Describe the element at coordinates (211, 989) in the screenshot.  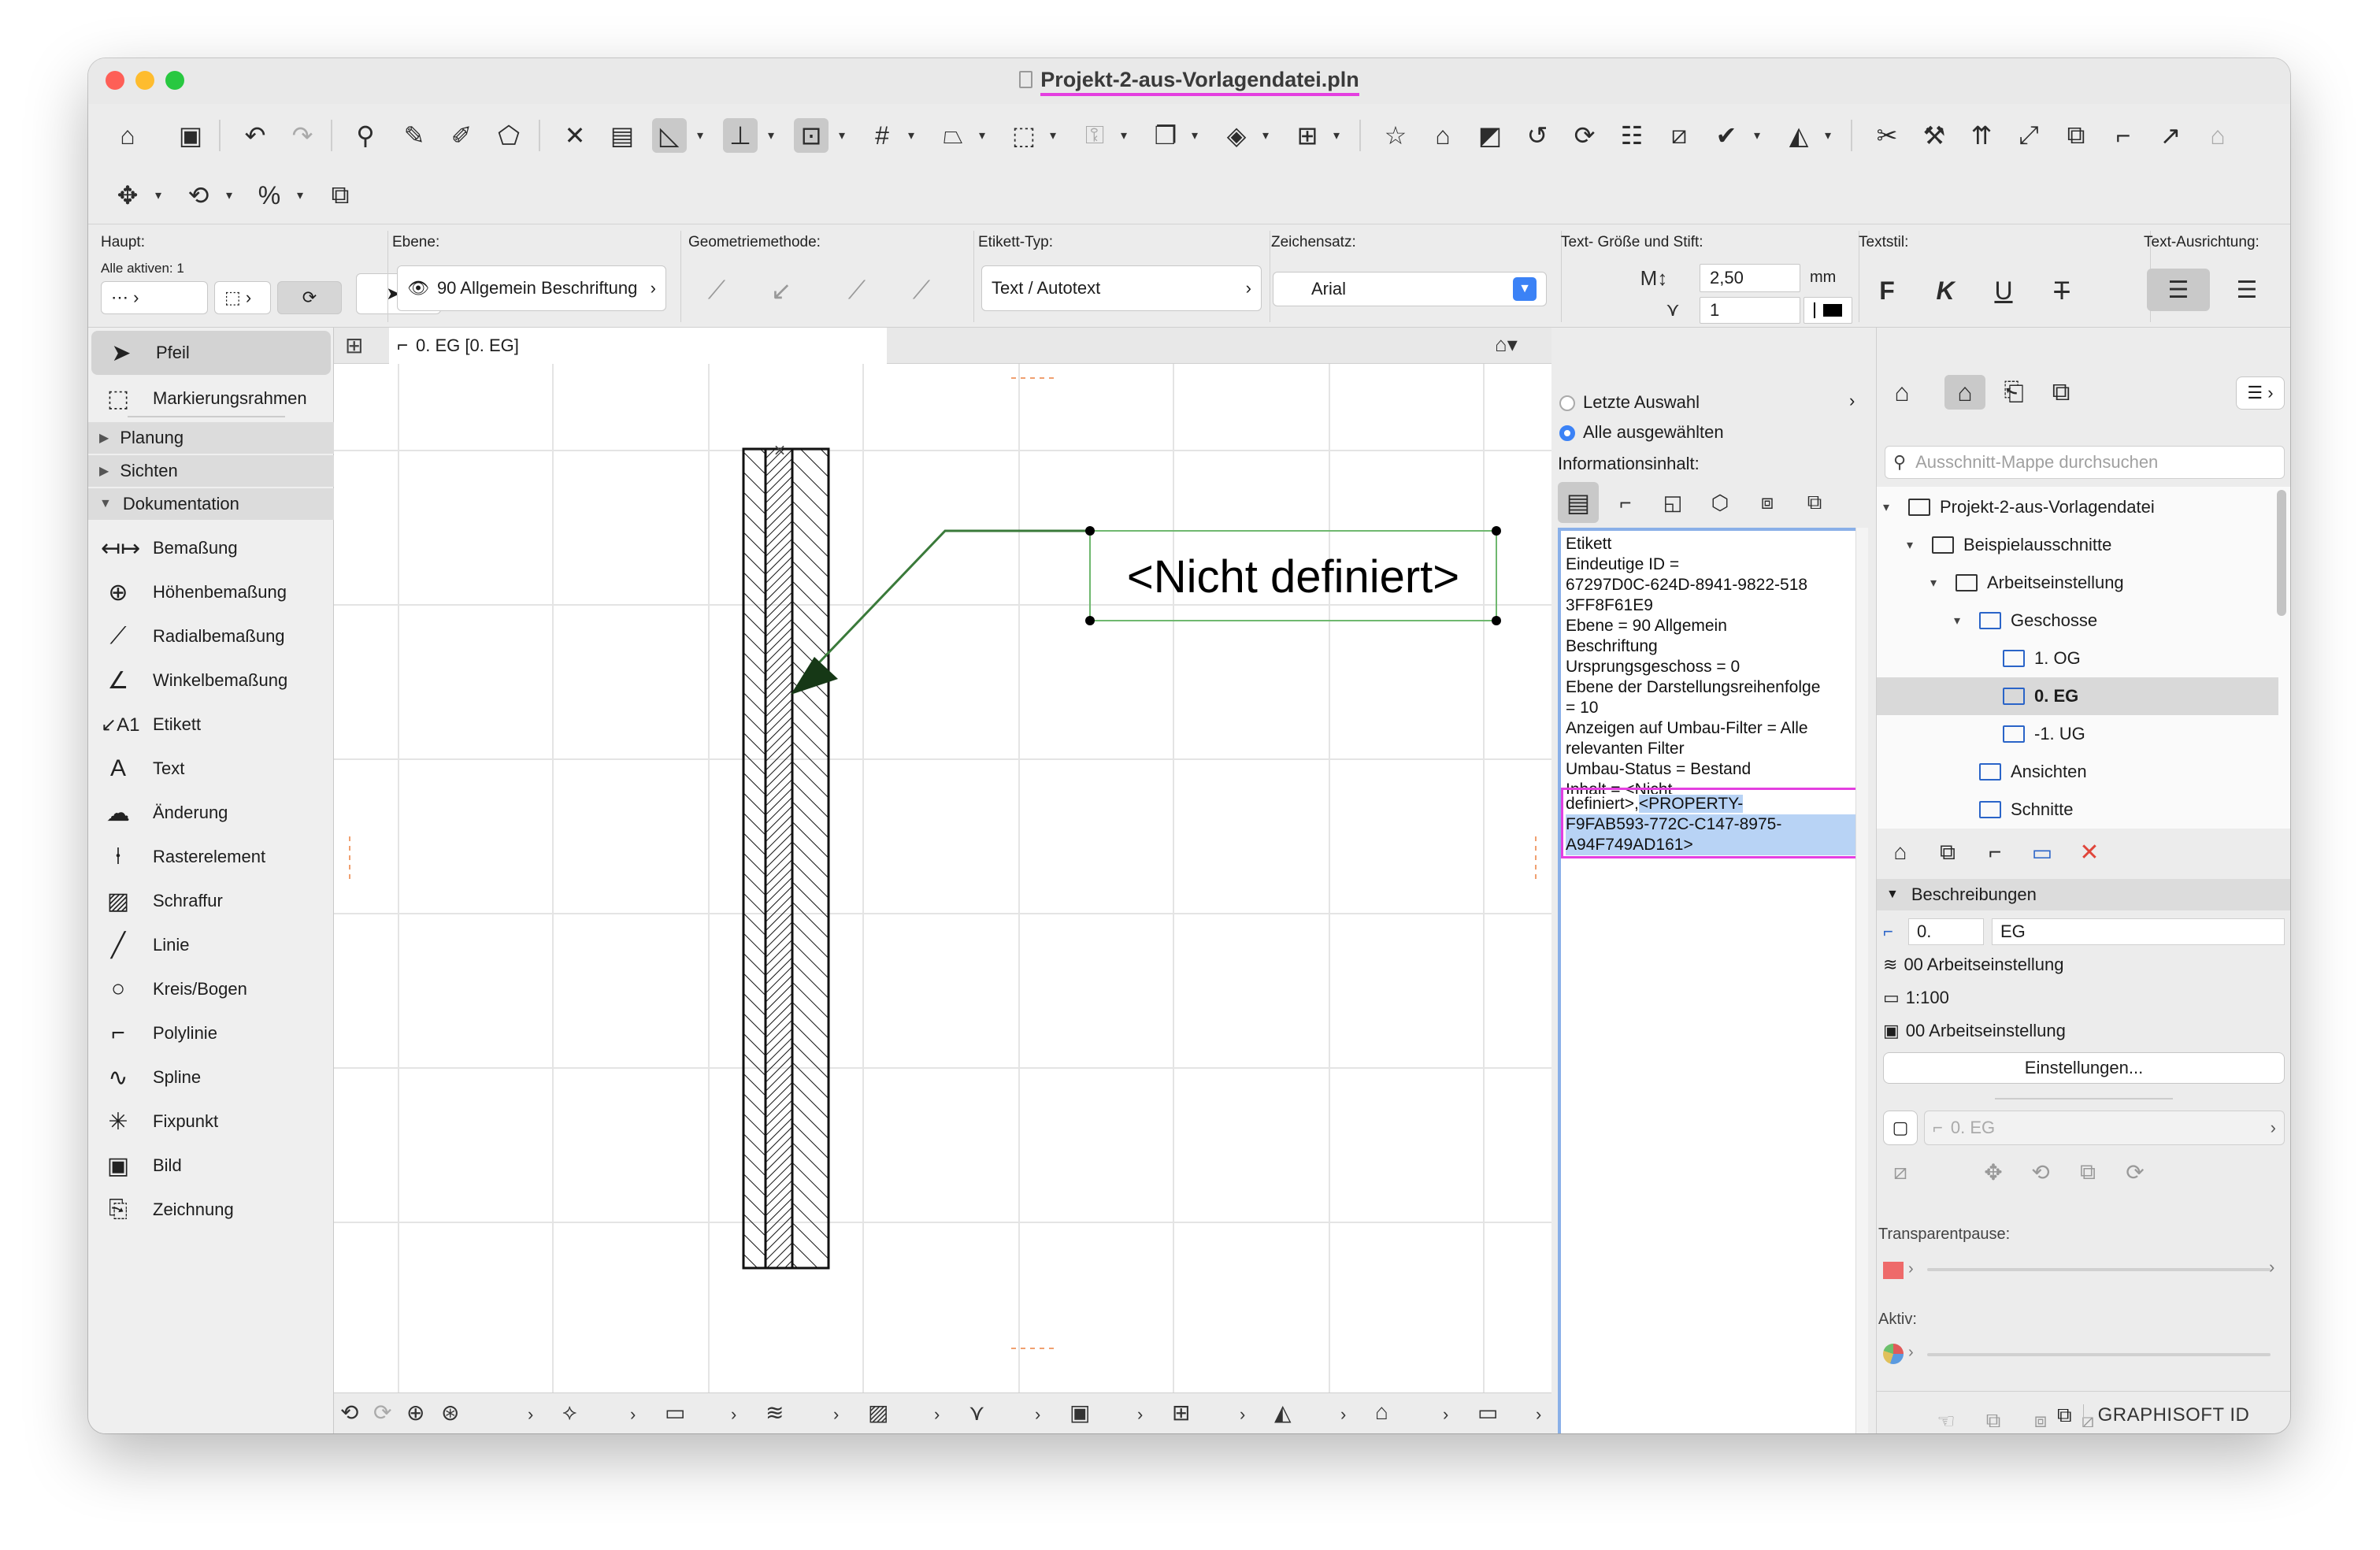
I see `tool-kreis-bogen: ○ Kreis/Bogen` at that location.